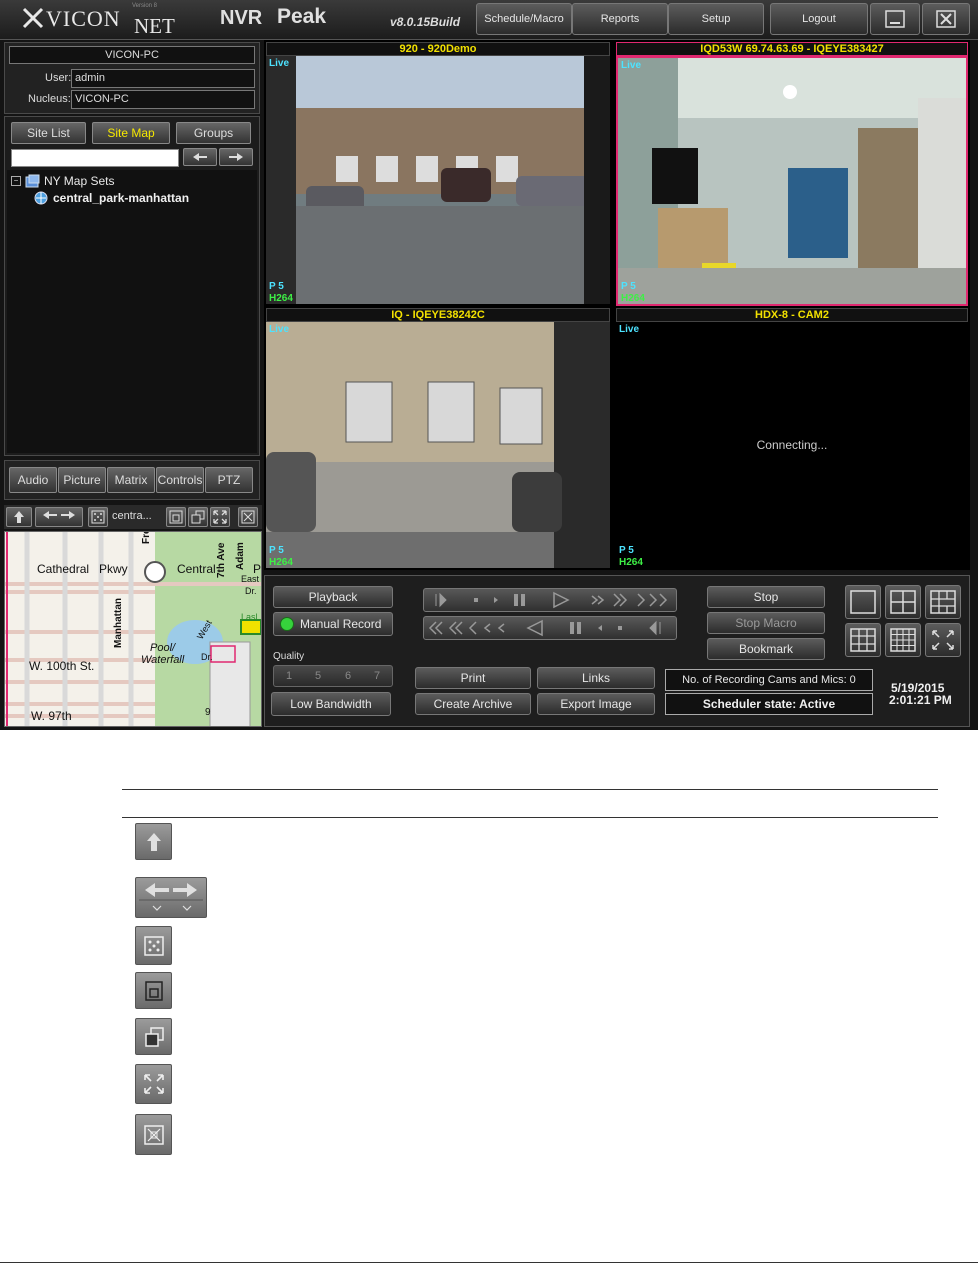 The image size is (978, 1264). What do you see at coordinates (276, 550) in the screenshot?
I see `camera-3-p-label: P 5` at bounding box center [276, 550].